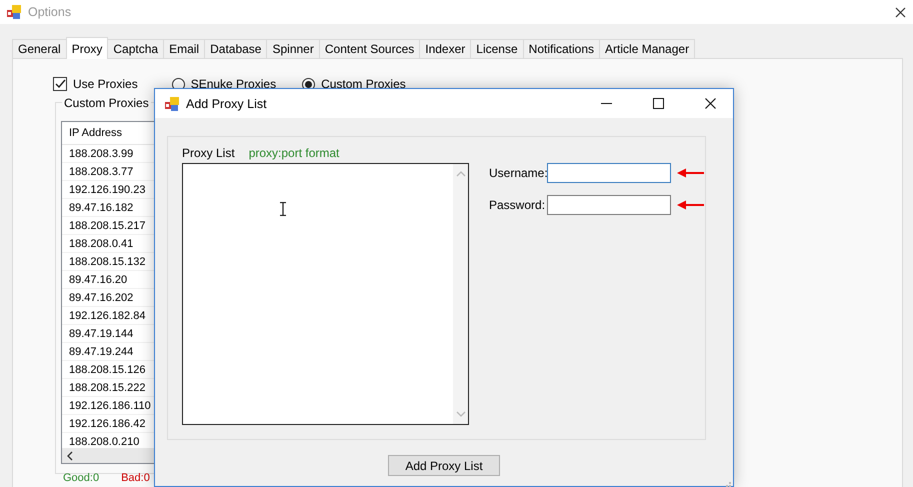  What do you see at coordinates (444, 465) in the screenshot?
I see `add-proxy-list-button: Add Proxy List` at bounding box center [444, 465].